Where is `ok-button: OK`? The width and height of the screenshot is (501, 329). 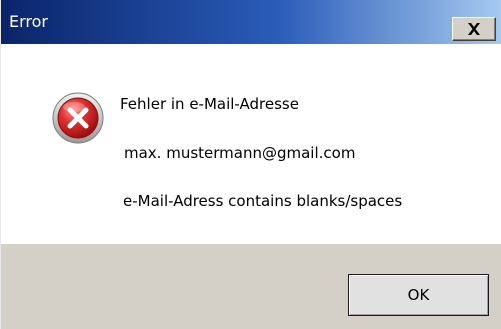 ok-button: OK is located at coordinates (418, 295).